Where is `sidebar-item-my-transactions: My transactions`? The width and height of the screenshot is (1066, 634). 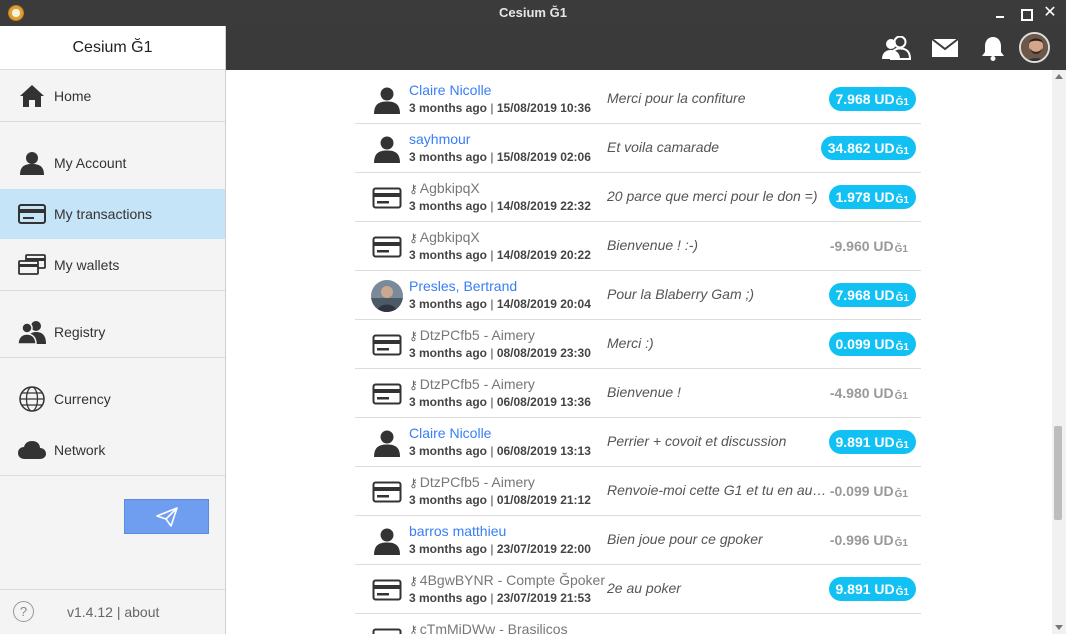
sidebar-item-my-transactions: My transactions is located at coordinates (112, 214).